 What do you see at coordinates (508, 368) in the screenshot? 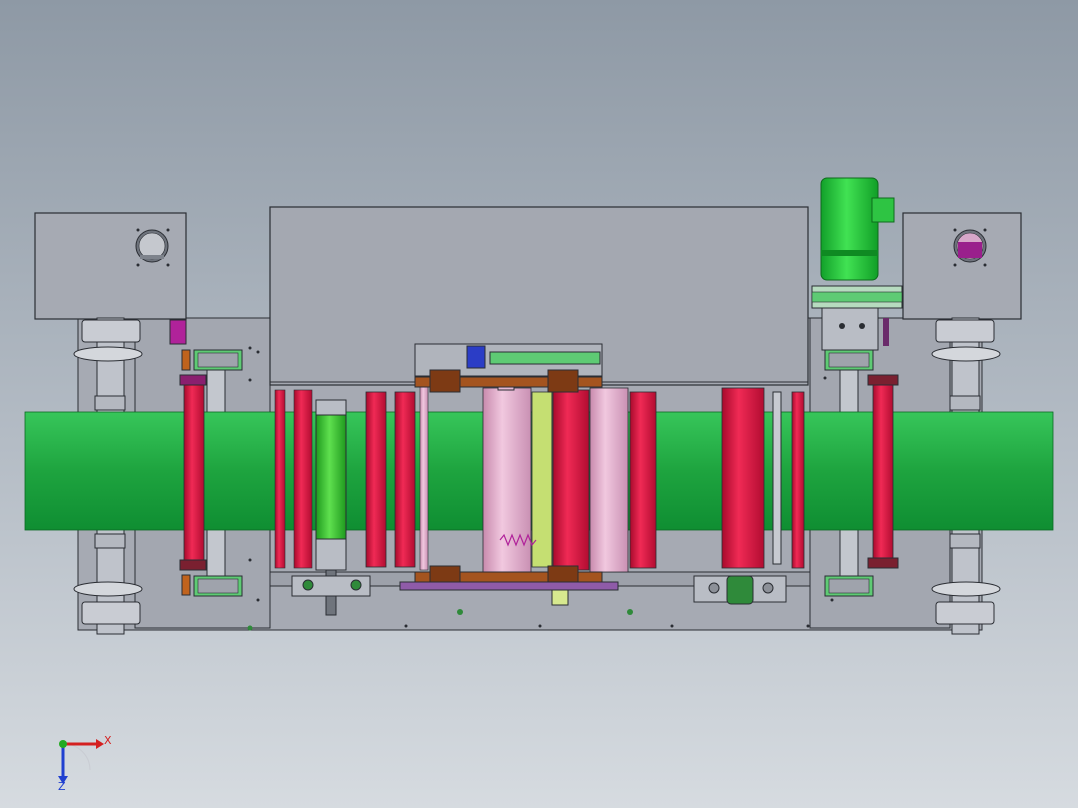
I see `upper-drive-assembly` at bounding box center [508, 368].